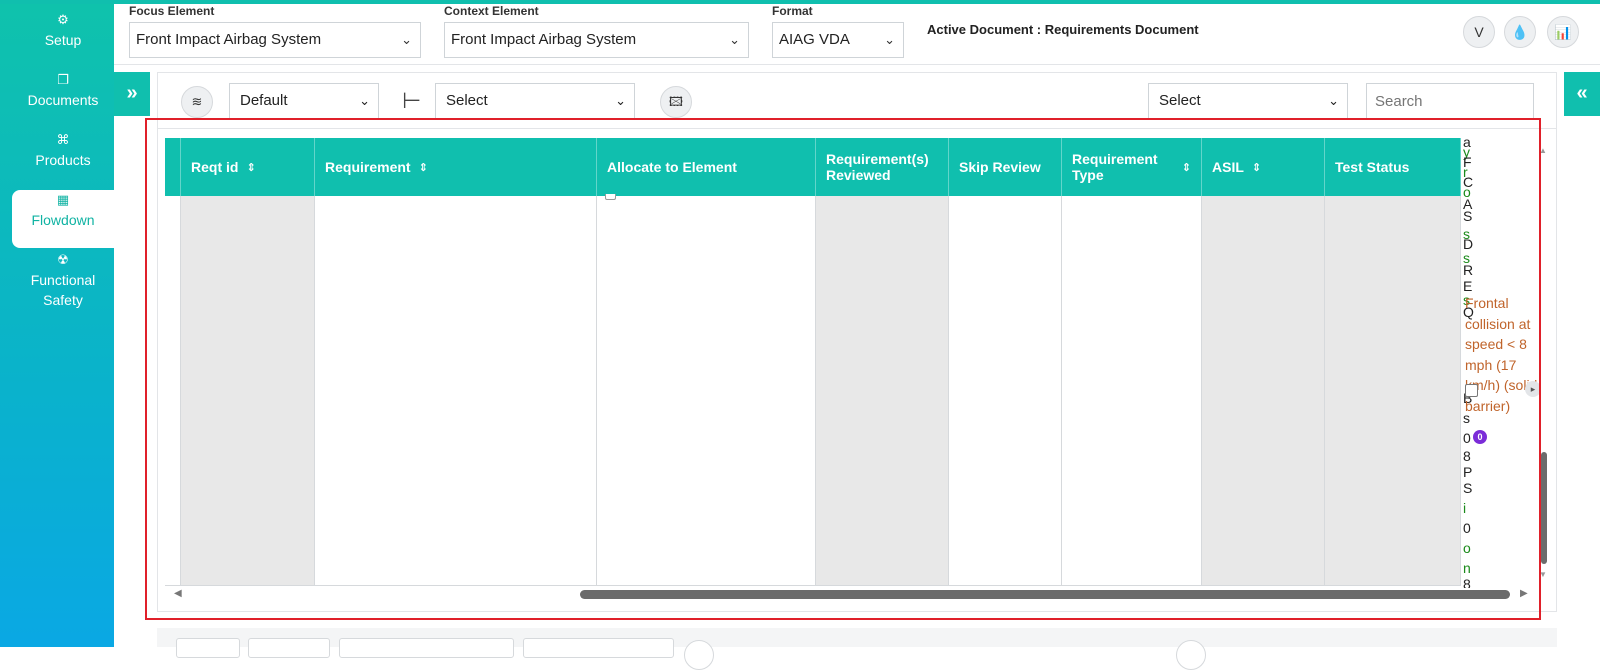 This screenshot has width=1600, height=670. What do you see at coordinates (535, 101) in the screenshot?
I see `filter-select: Select ⌄` at bounding box center [535, 101].